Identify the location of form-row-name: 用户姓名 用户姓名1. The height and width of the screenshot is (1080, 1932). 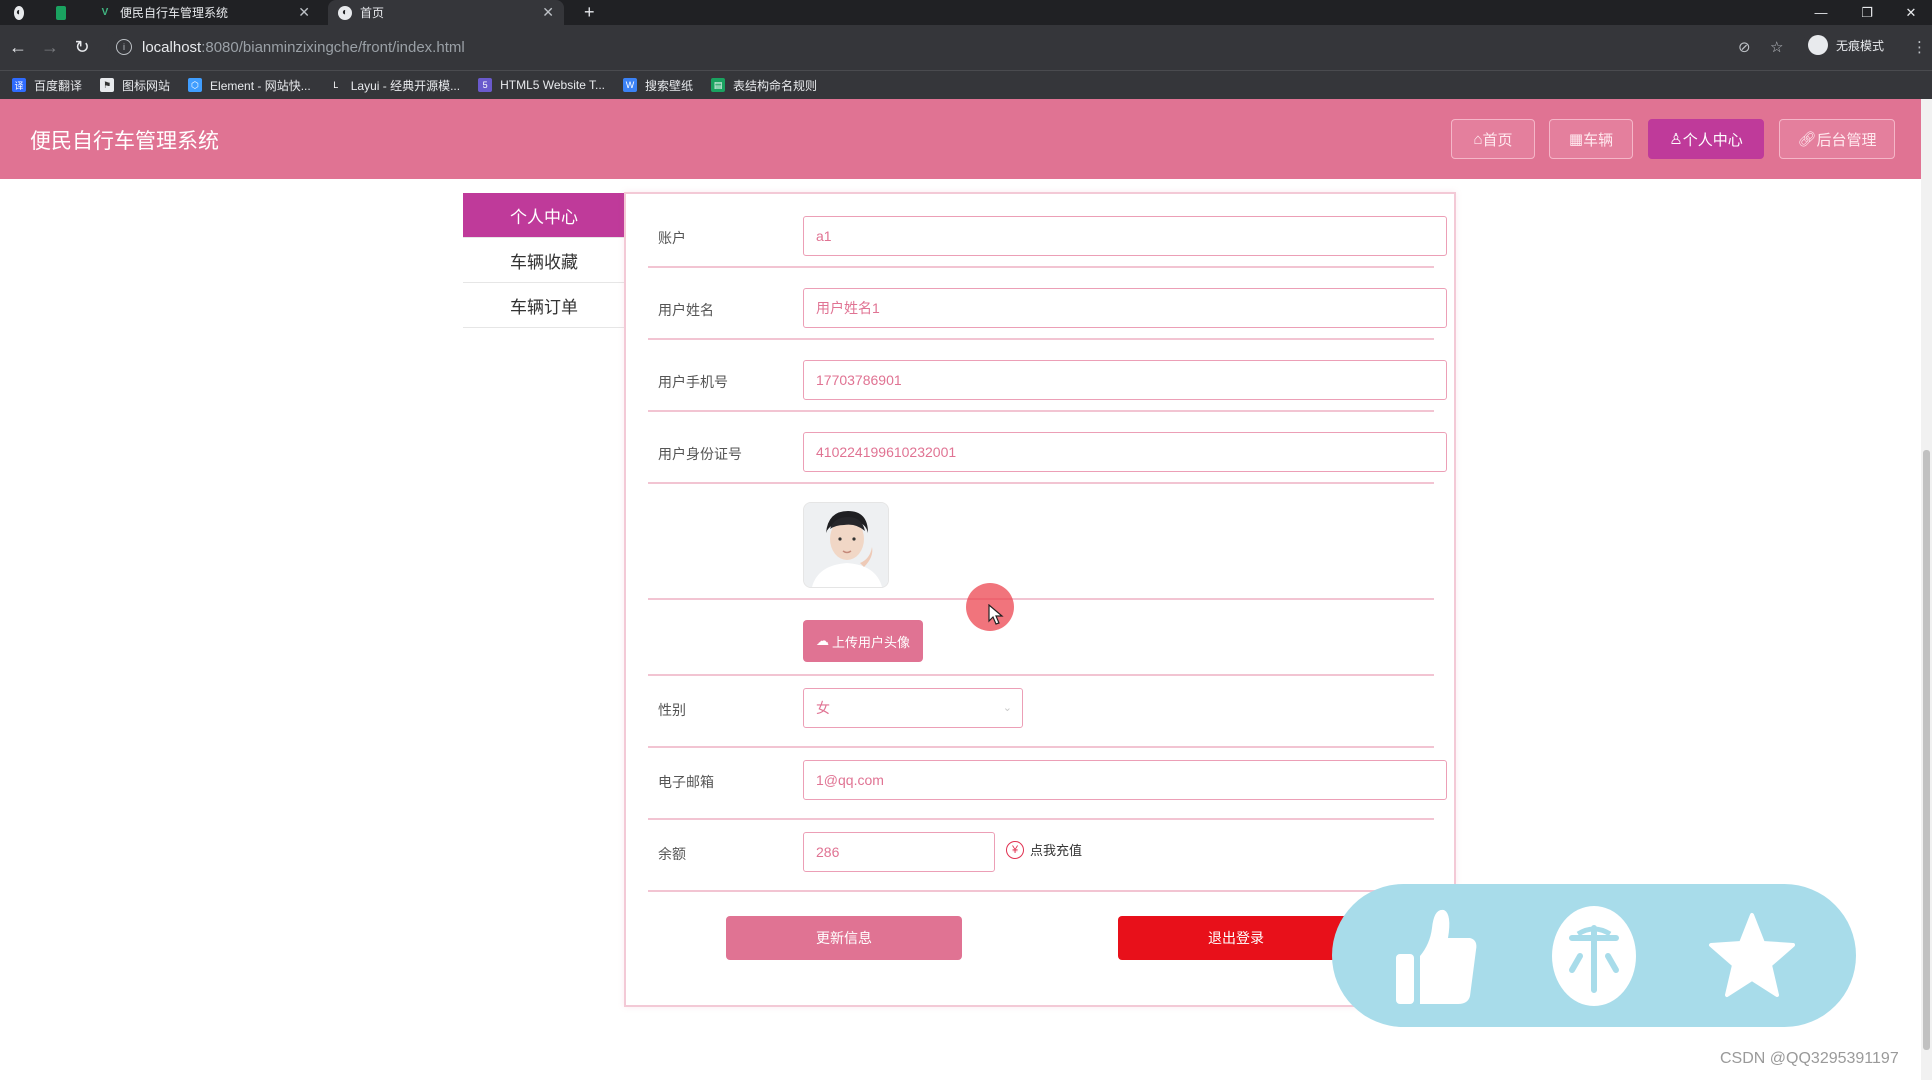
(1047, 312).